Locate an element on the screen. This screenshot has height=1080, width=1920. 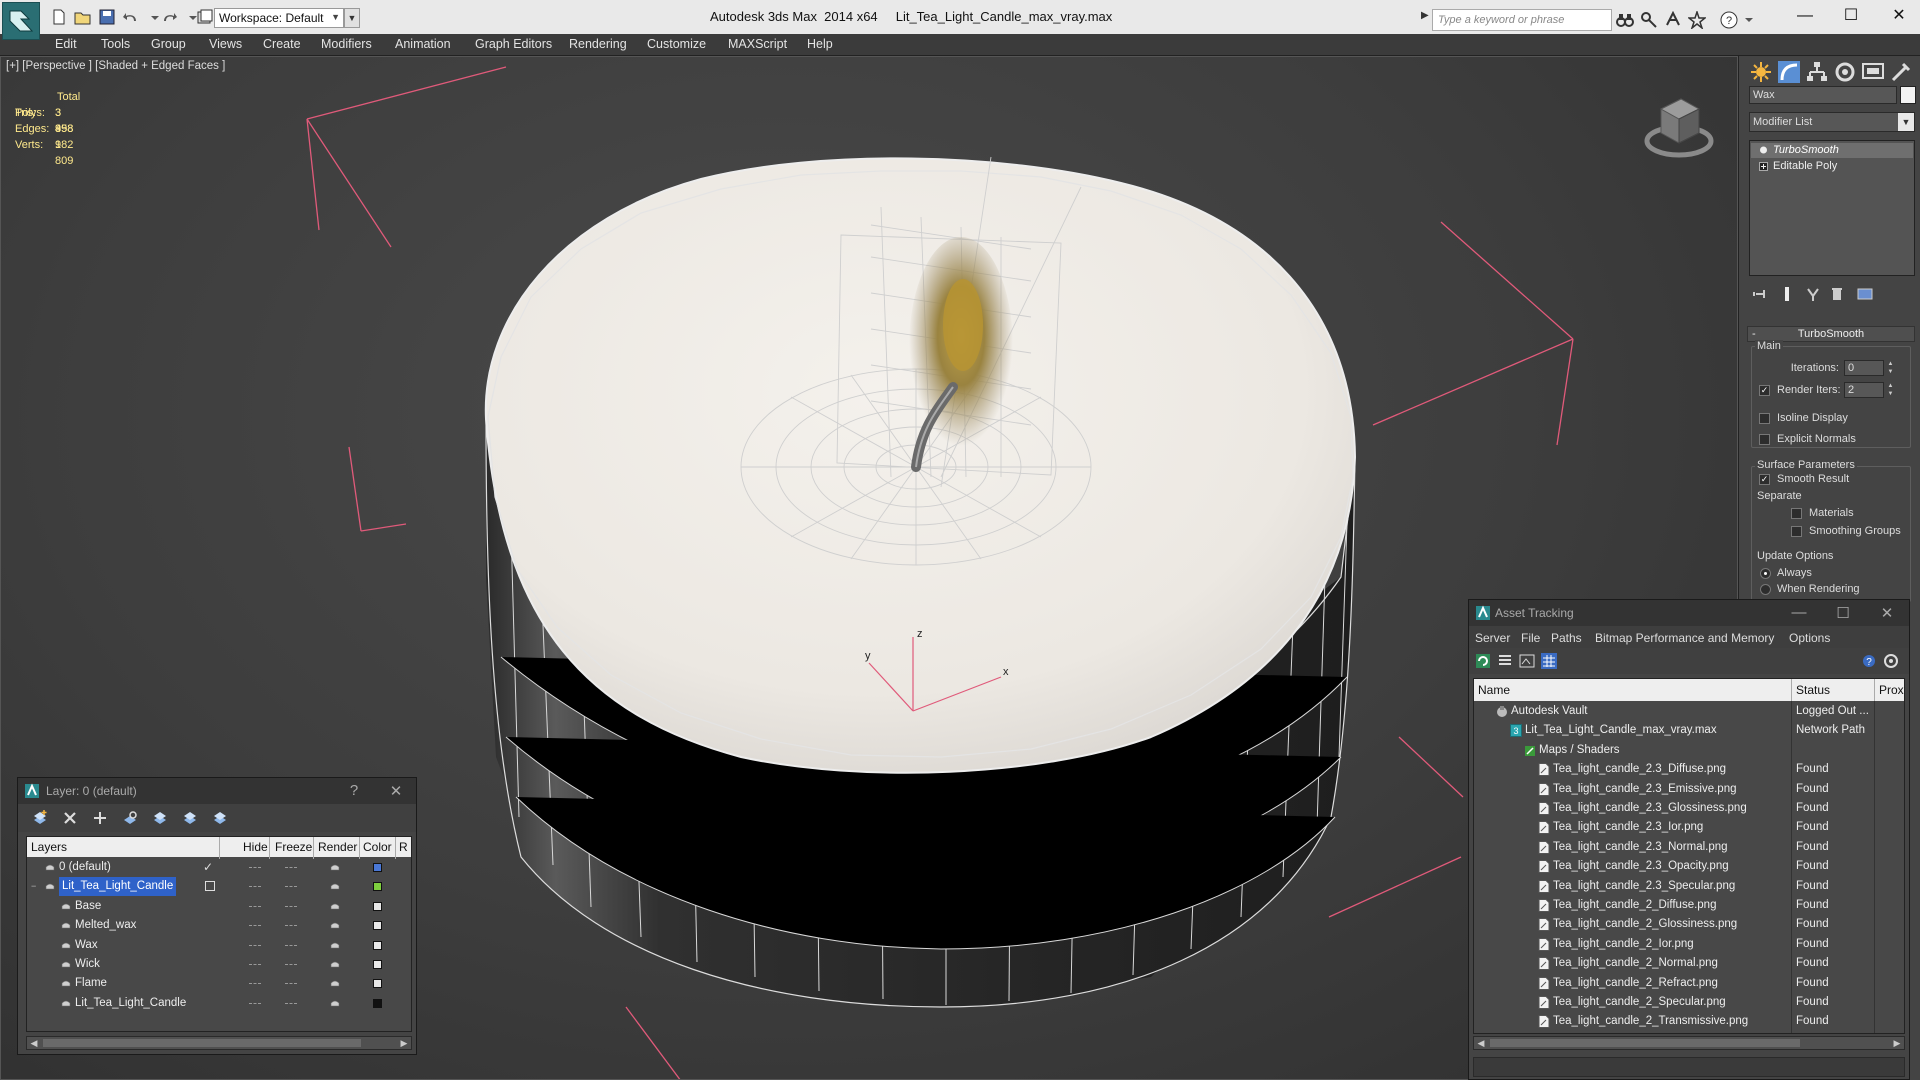
smooth-result-checkbox: ✓ Smooth Result is located at coordinates (1804, 480).